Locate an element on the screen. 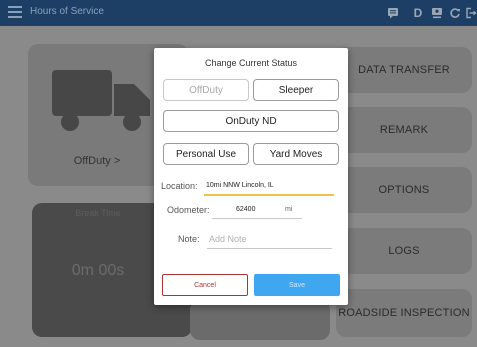  note-field: Add Note is located at coordinates (228, 239).